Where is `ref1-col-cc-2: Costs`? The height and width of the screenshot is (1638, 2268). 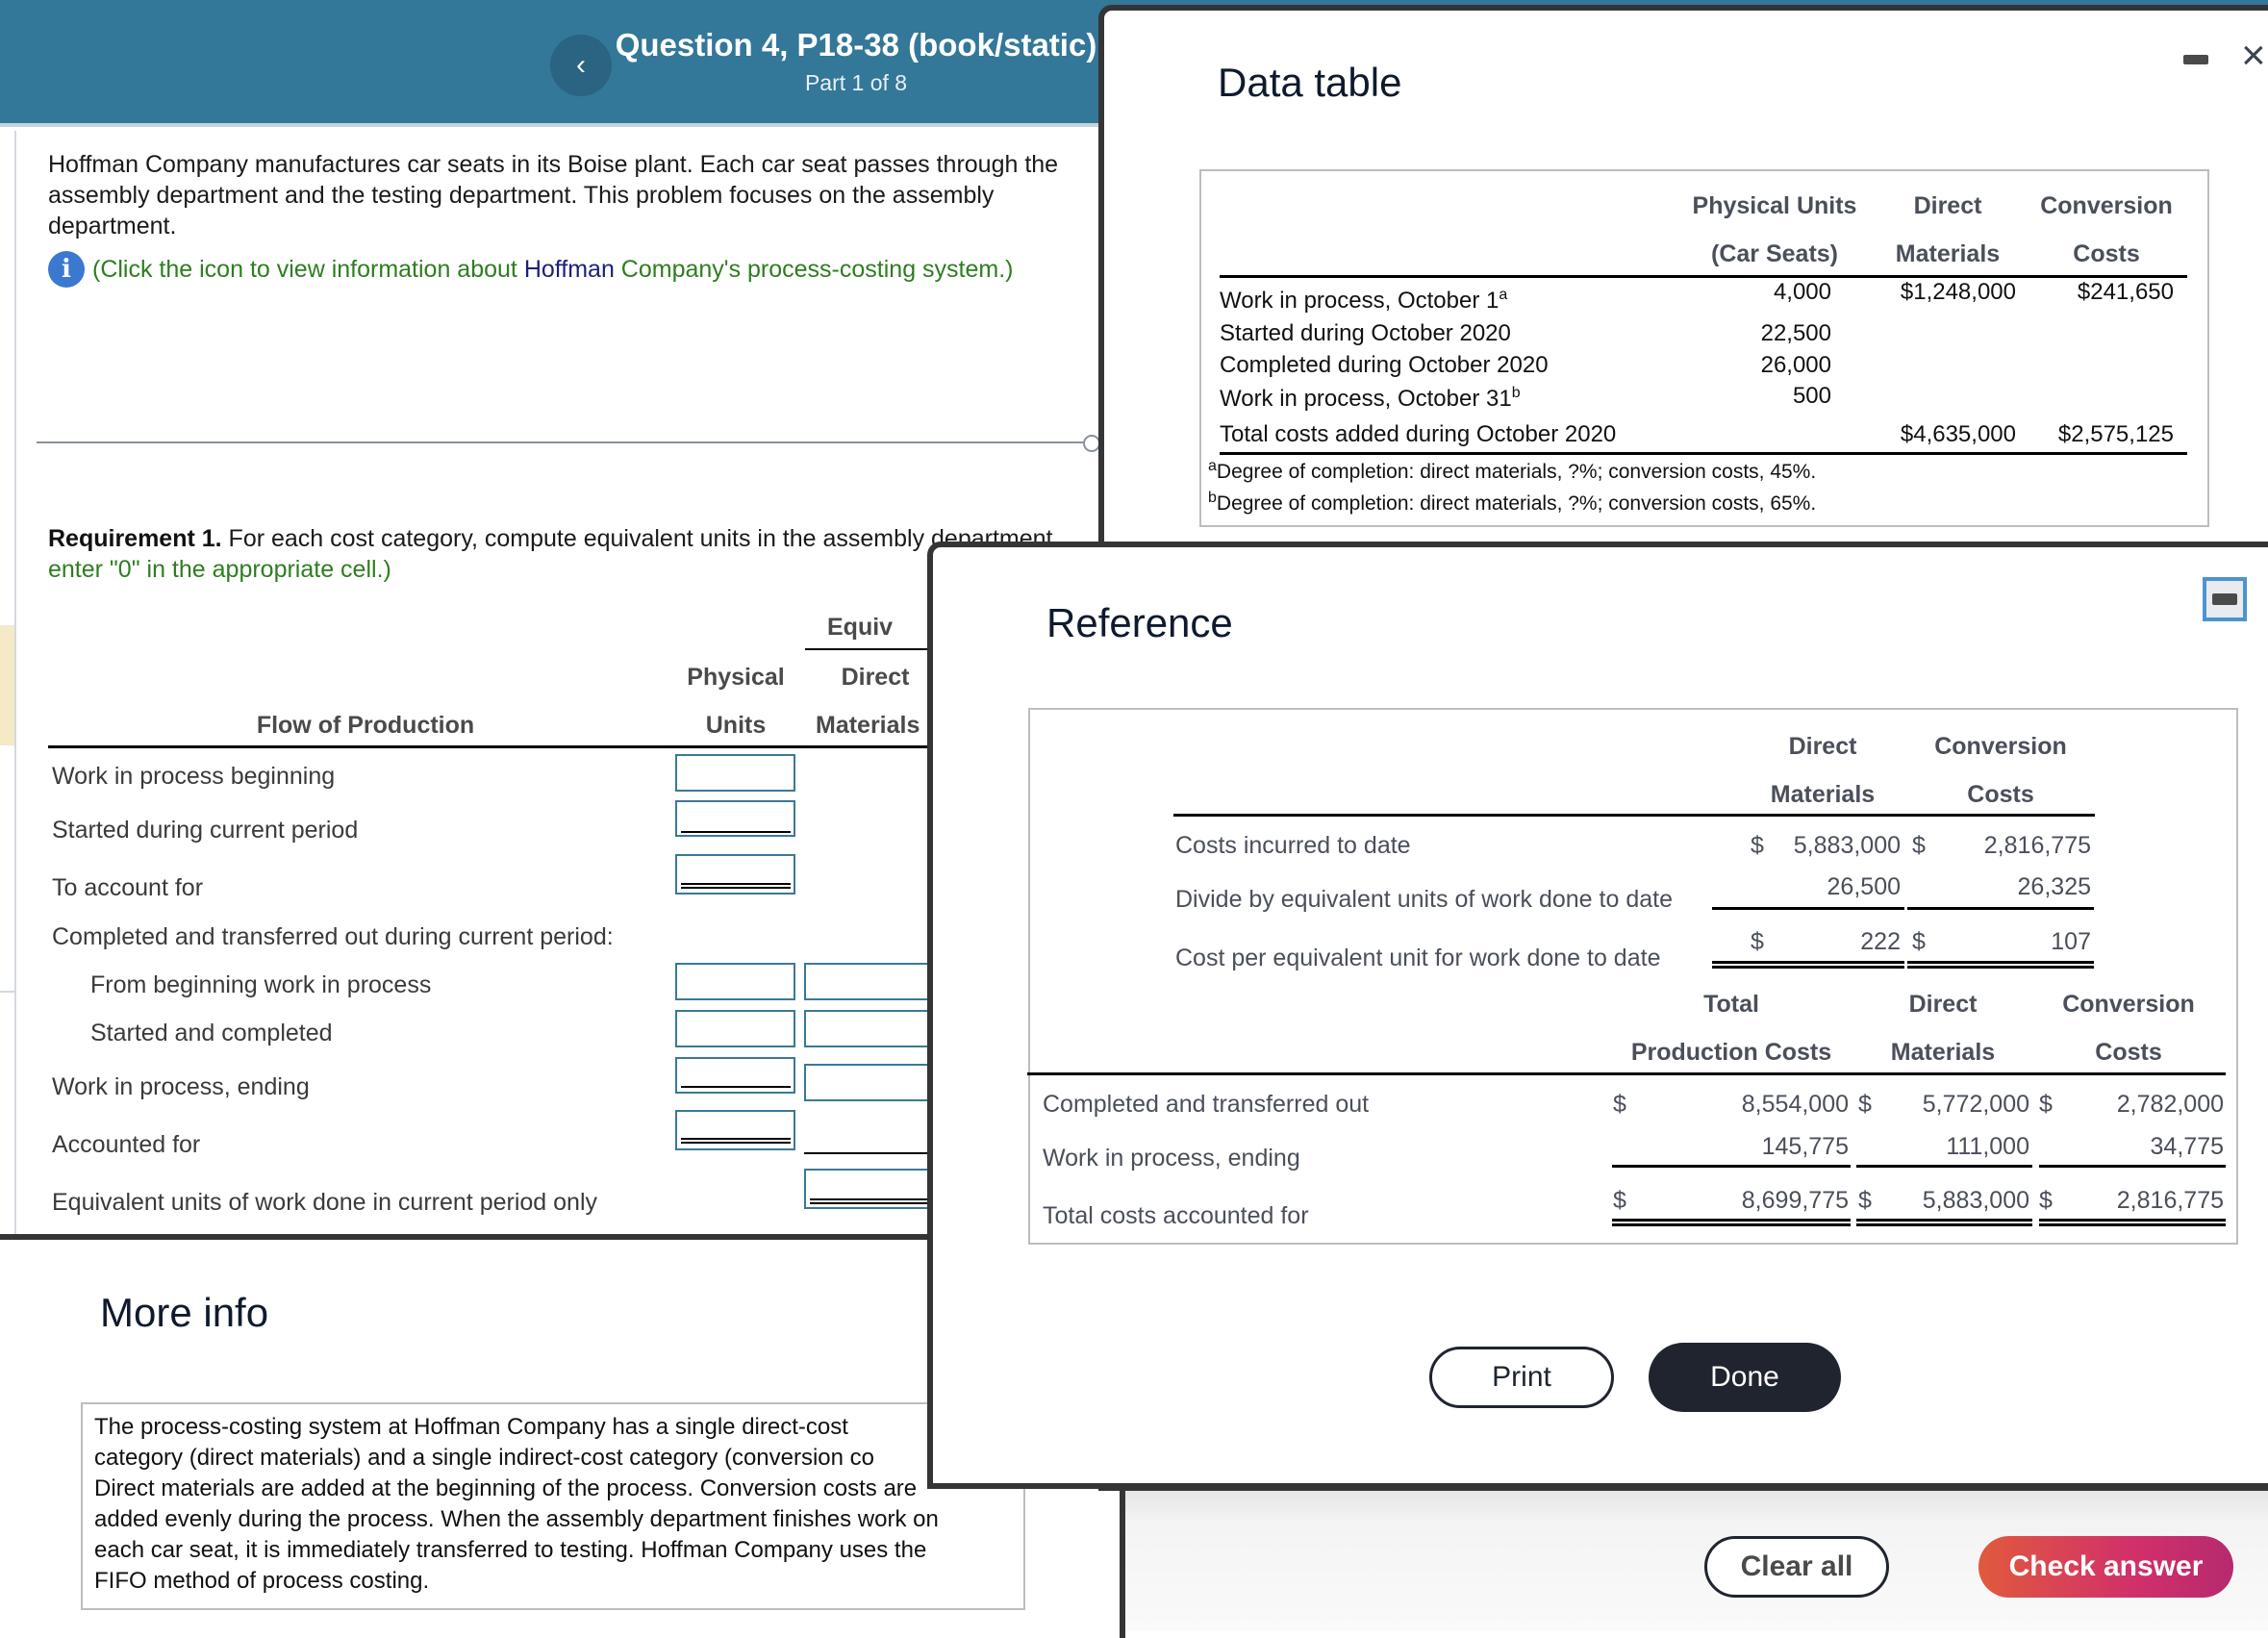 ref1-col-cc-2: Costs is located at coordinates (2001, 795).